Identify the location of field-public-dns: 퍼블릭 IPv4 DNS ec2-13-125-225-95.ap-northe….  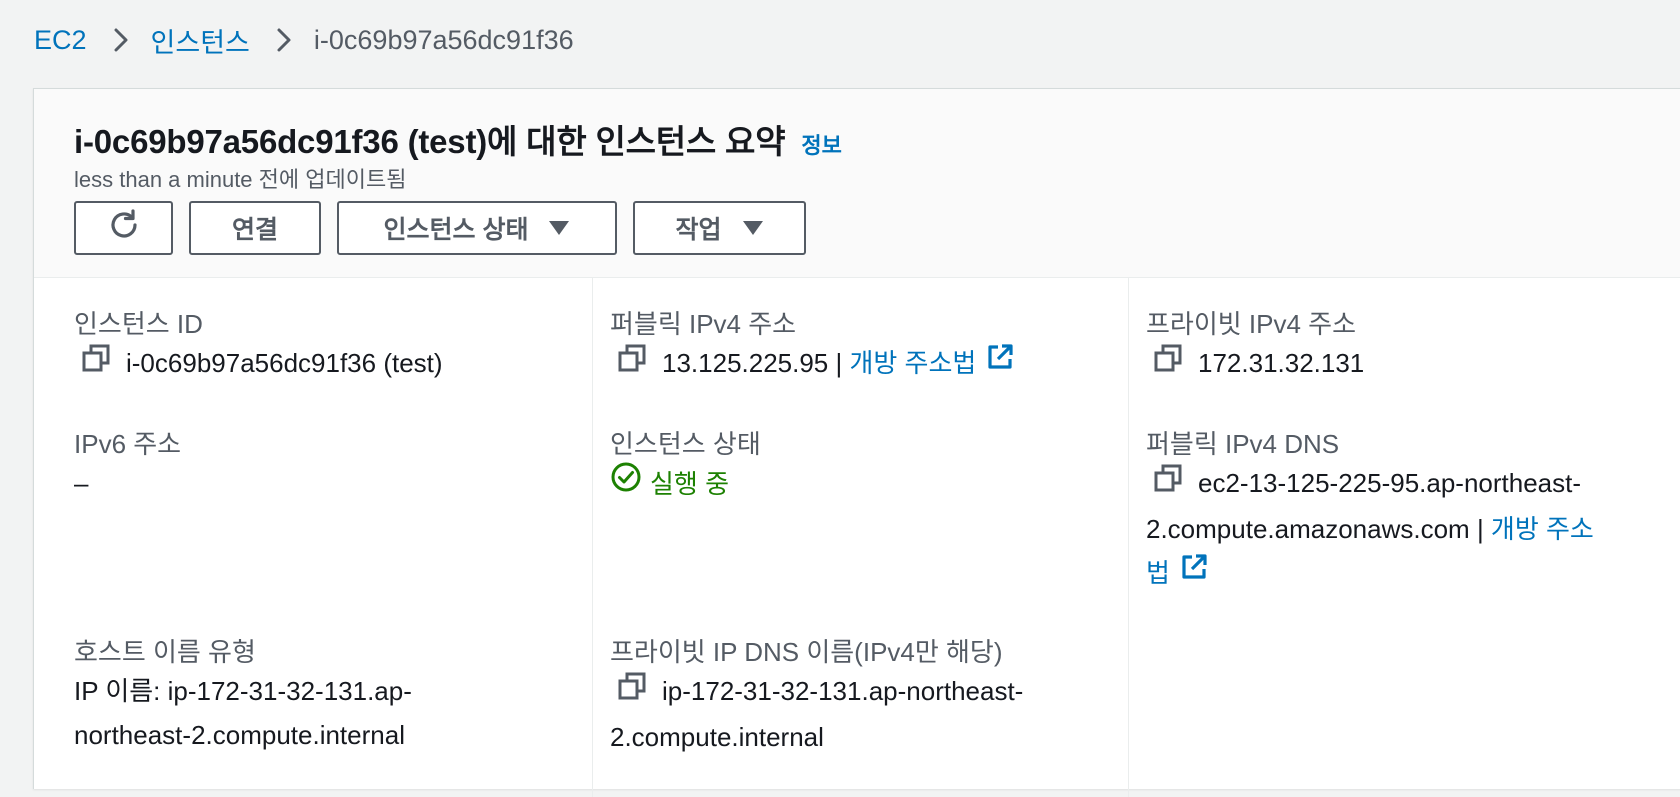
(1370, 512).